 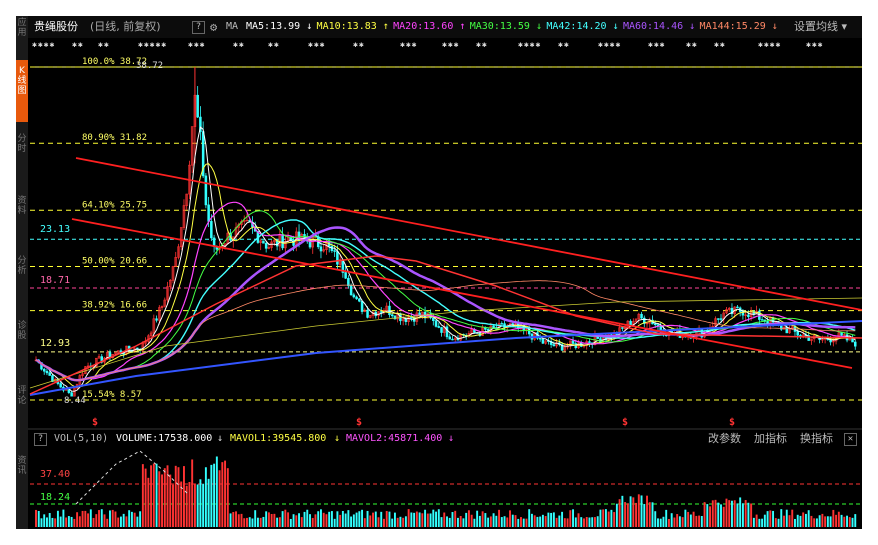 I want to click on switch-indicator-button: 换指标, so click(x=816, y=439).